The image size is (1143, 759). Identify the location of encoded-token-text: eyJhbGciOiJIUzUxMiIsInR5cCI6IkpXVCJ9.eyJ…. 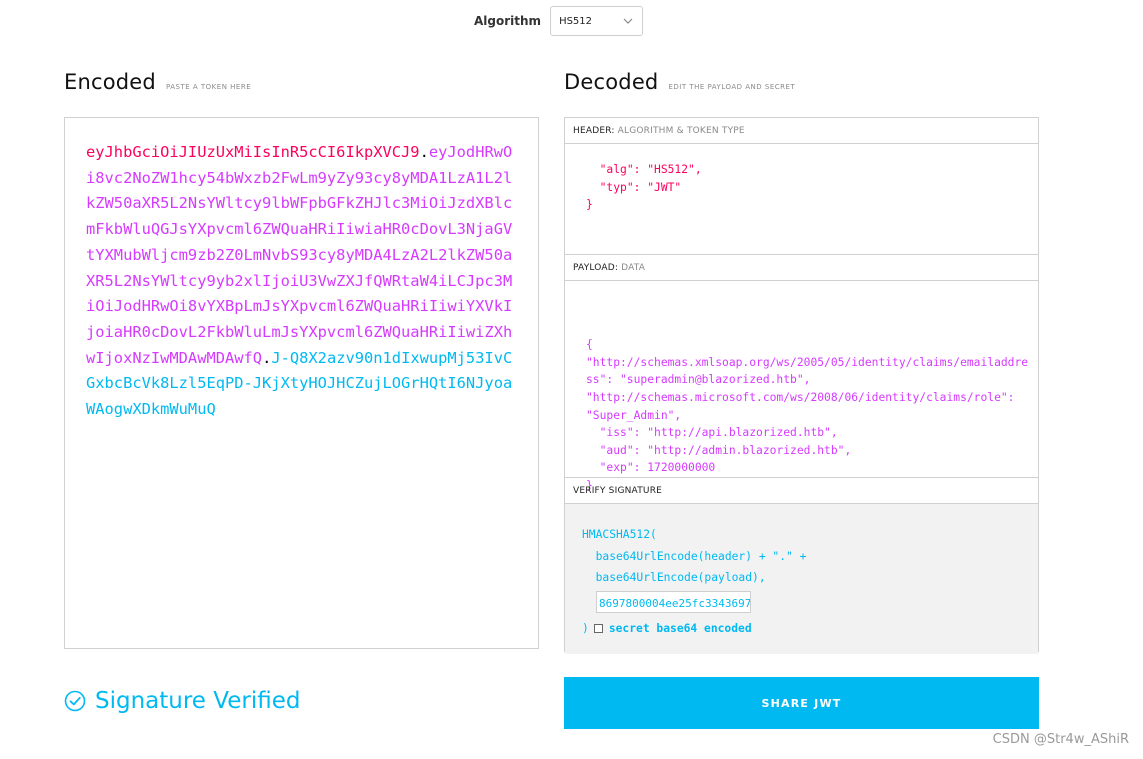
(302, 281).